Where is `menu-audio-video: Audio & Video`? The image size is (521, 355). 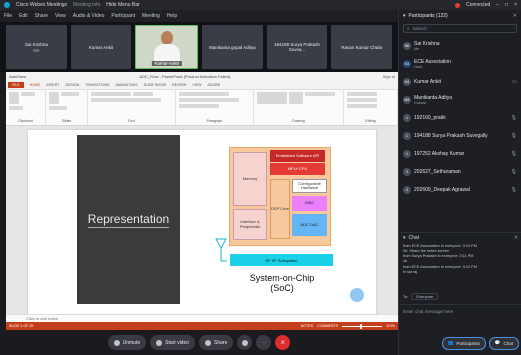 menu-audio-video: Audio & Video is located at coordinates (89, 16).